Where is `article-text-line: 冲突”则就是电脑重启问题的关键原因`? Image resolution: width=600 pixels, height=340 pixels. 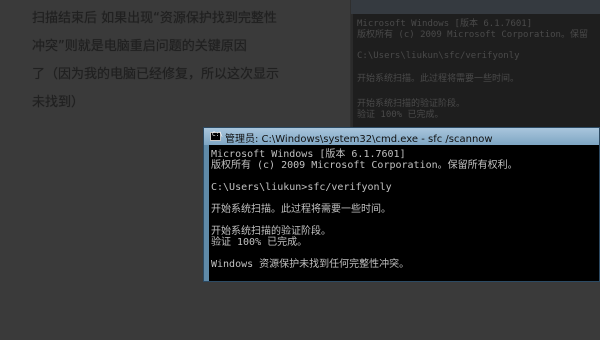
article-text-line: 冲突”则就是电脑重启问题的关键原因 is located at coordinates (139, 46).